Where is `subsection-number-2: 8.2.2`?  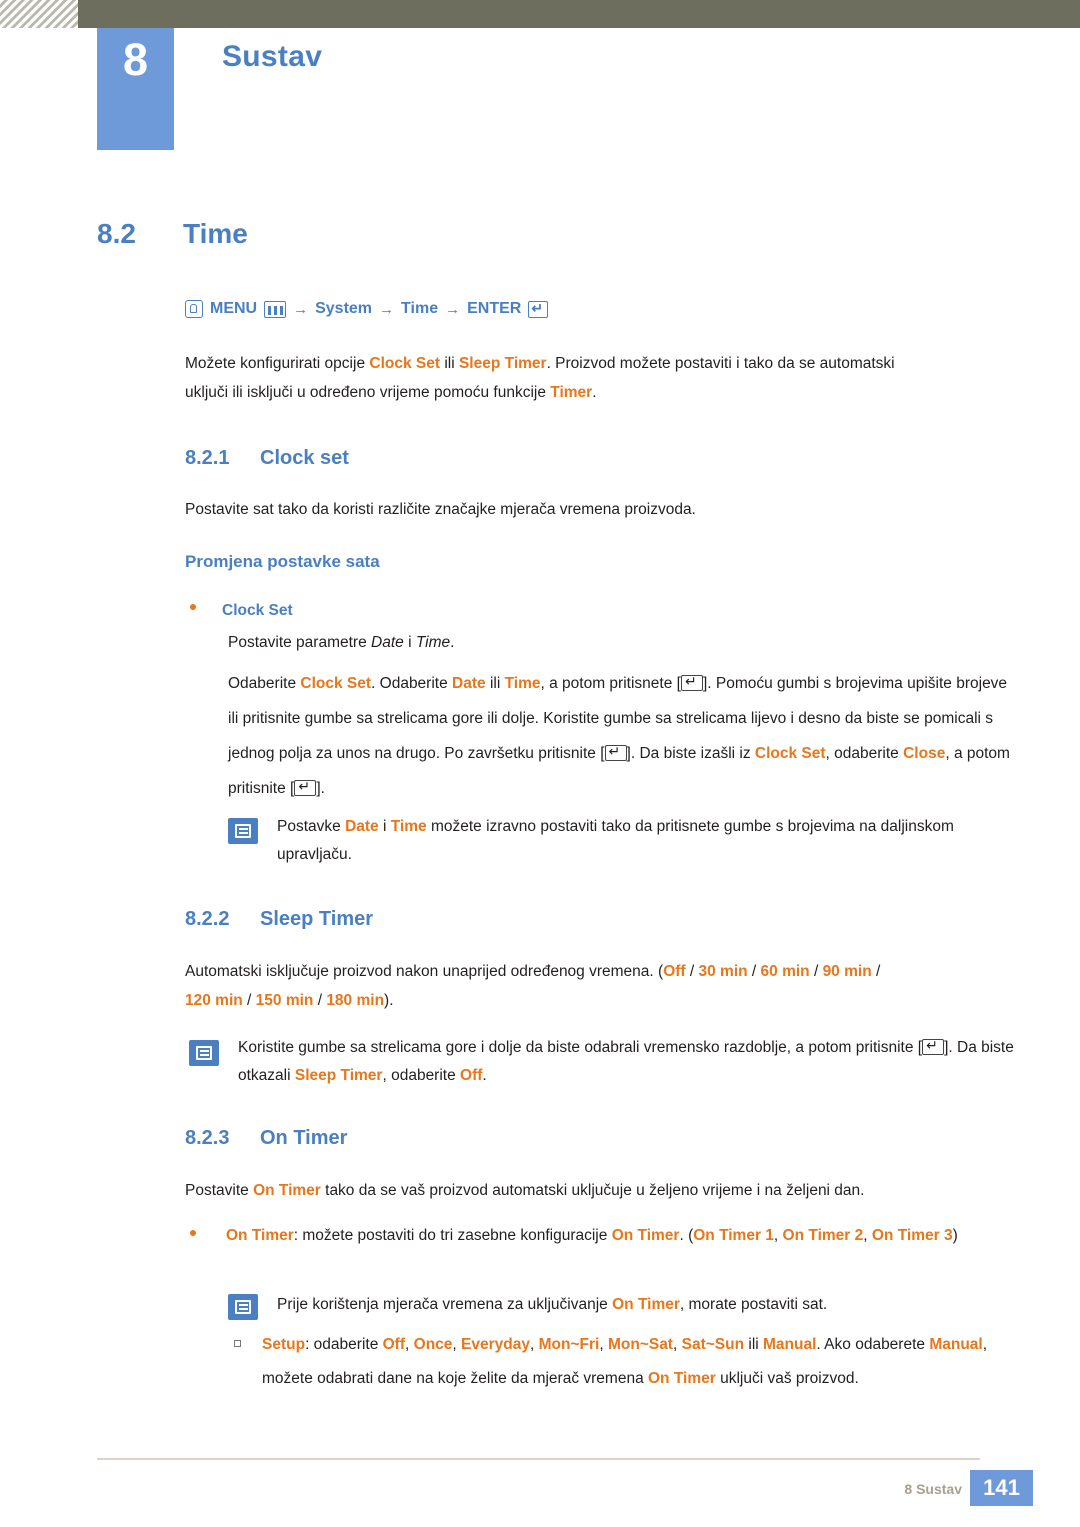 subsection-number-2: 8.2.2 is located at coordinates (207, 919).